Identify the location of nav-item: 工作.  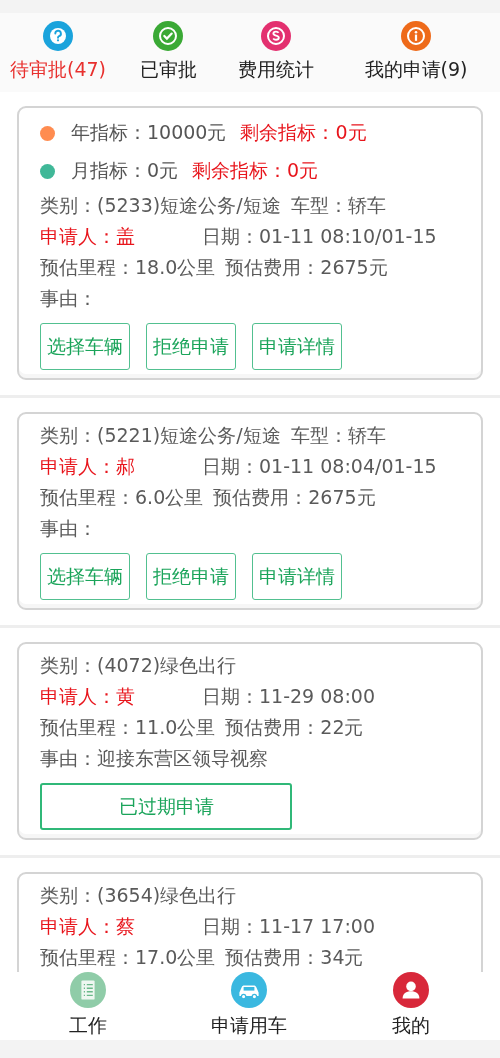
(88, 1006).